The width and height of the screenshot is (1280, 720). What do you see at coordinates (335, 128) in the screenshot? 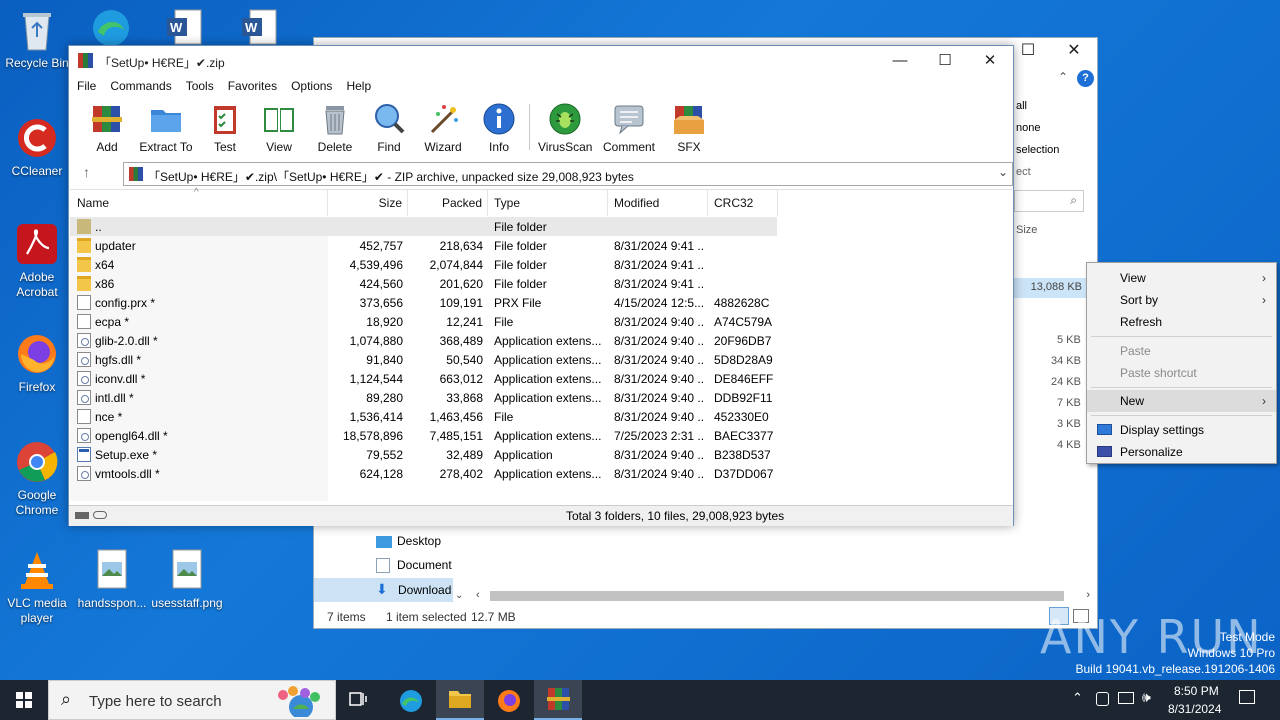
I see `delete-button: Delete` at bounding box center [335, 128].